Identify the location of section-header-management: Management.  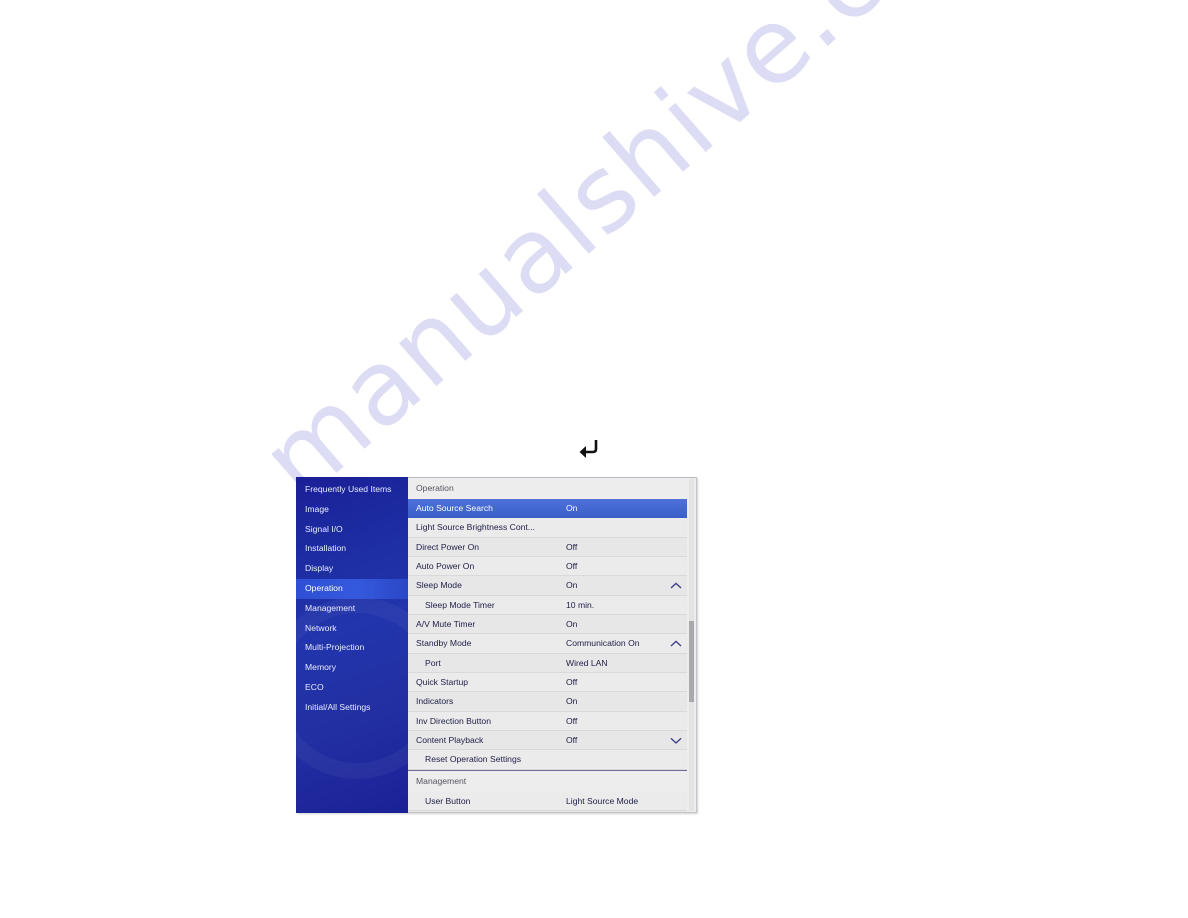
(547, 780).